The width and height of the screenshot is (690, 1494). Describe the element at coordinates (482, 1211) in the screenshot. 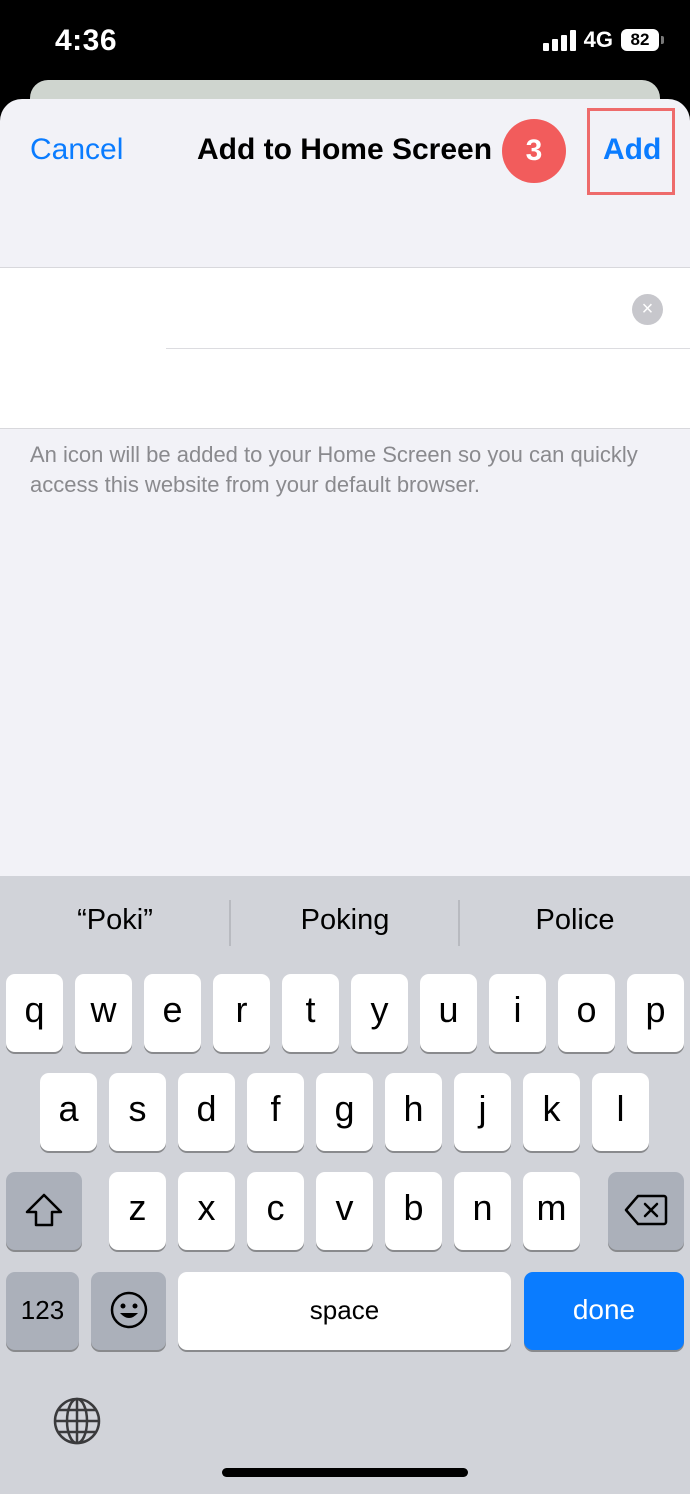

I see `key-n: n` at that location.